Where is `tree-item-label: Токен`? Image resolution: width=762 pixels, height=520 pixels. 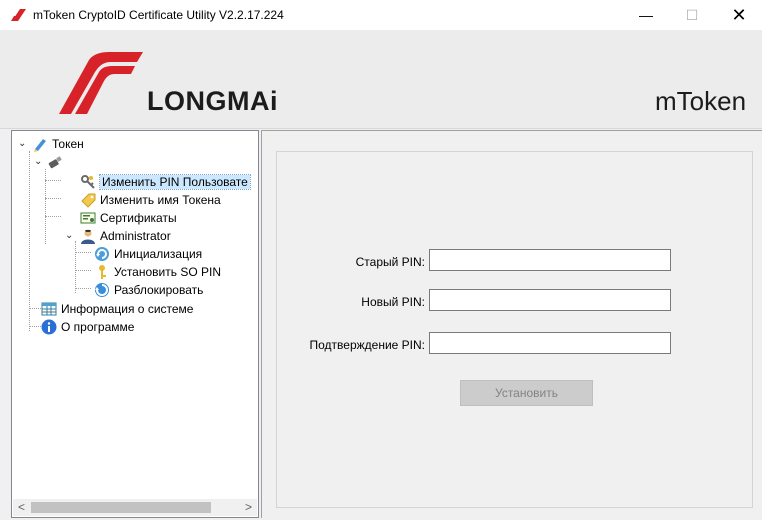
tree-item-label: Токен is located at coordinates (68, 144).